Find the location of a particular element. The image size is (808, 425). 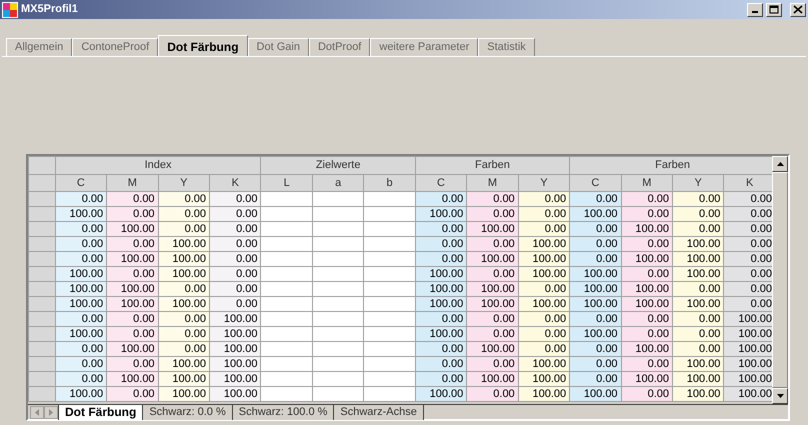

group-header: Farben is located at coordinates (671, 165).